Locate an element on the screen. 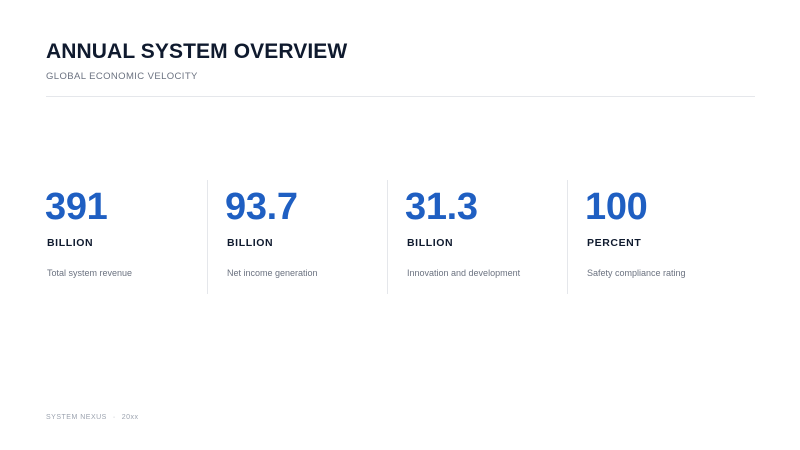 This screenshot has height=450, width=800. footer-year: 20xx is located at coordinates (130, 417).